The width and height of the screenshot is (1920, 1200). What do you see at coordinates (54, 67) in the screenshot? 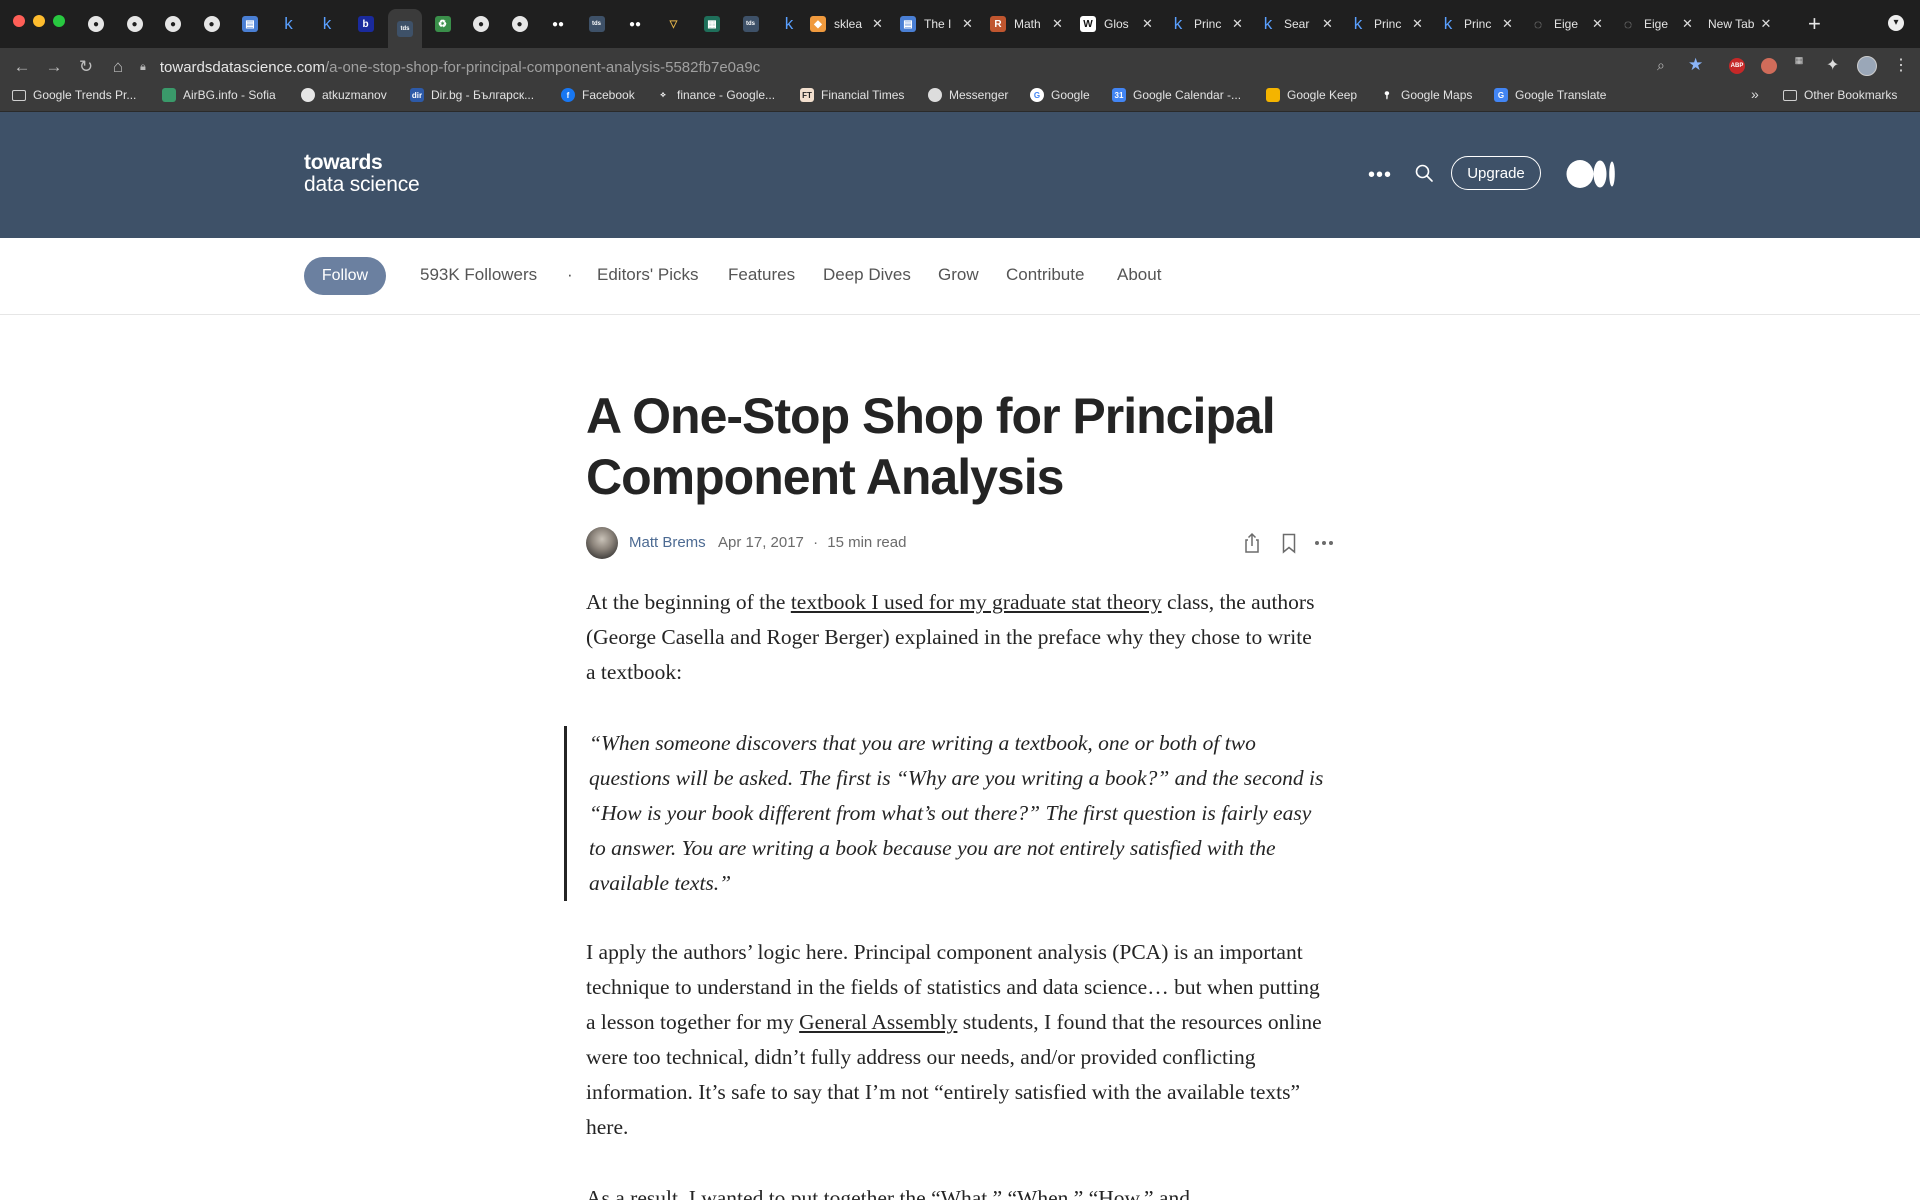
I see `forward-button: →` at bounding box center [54, 67].